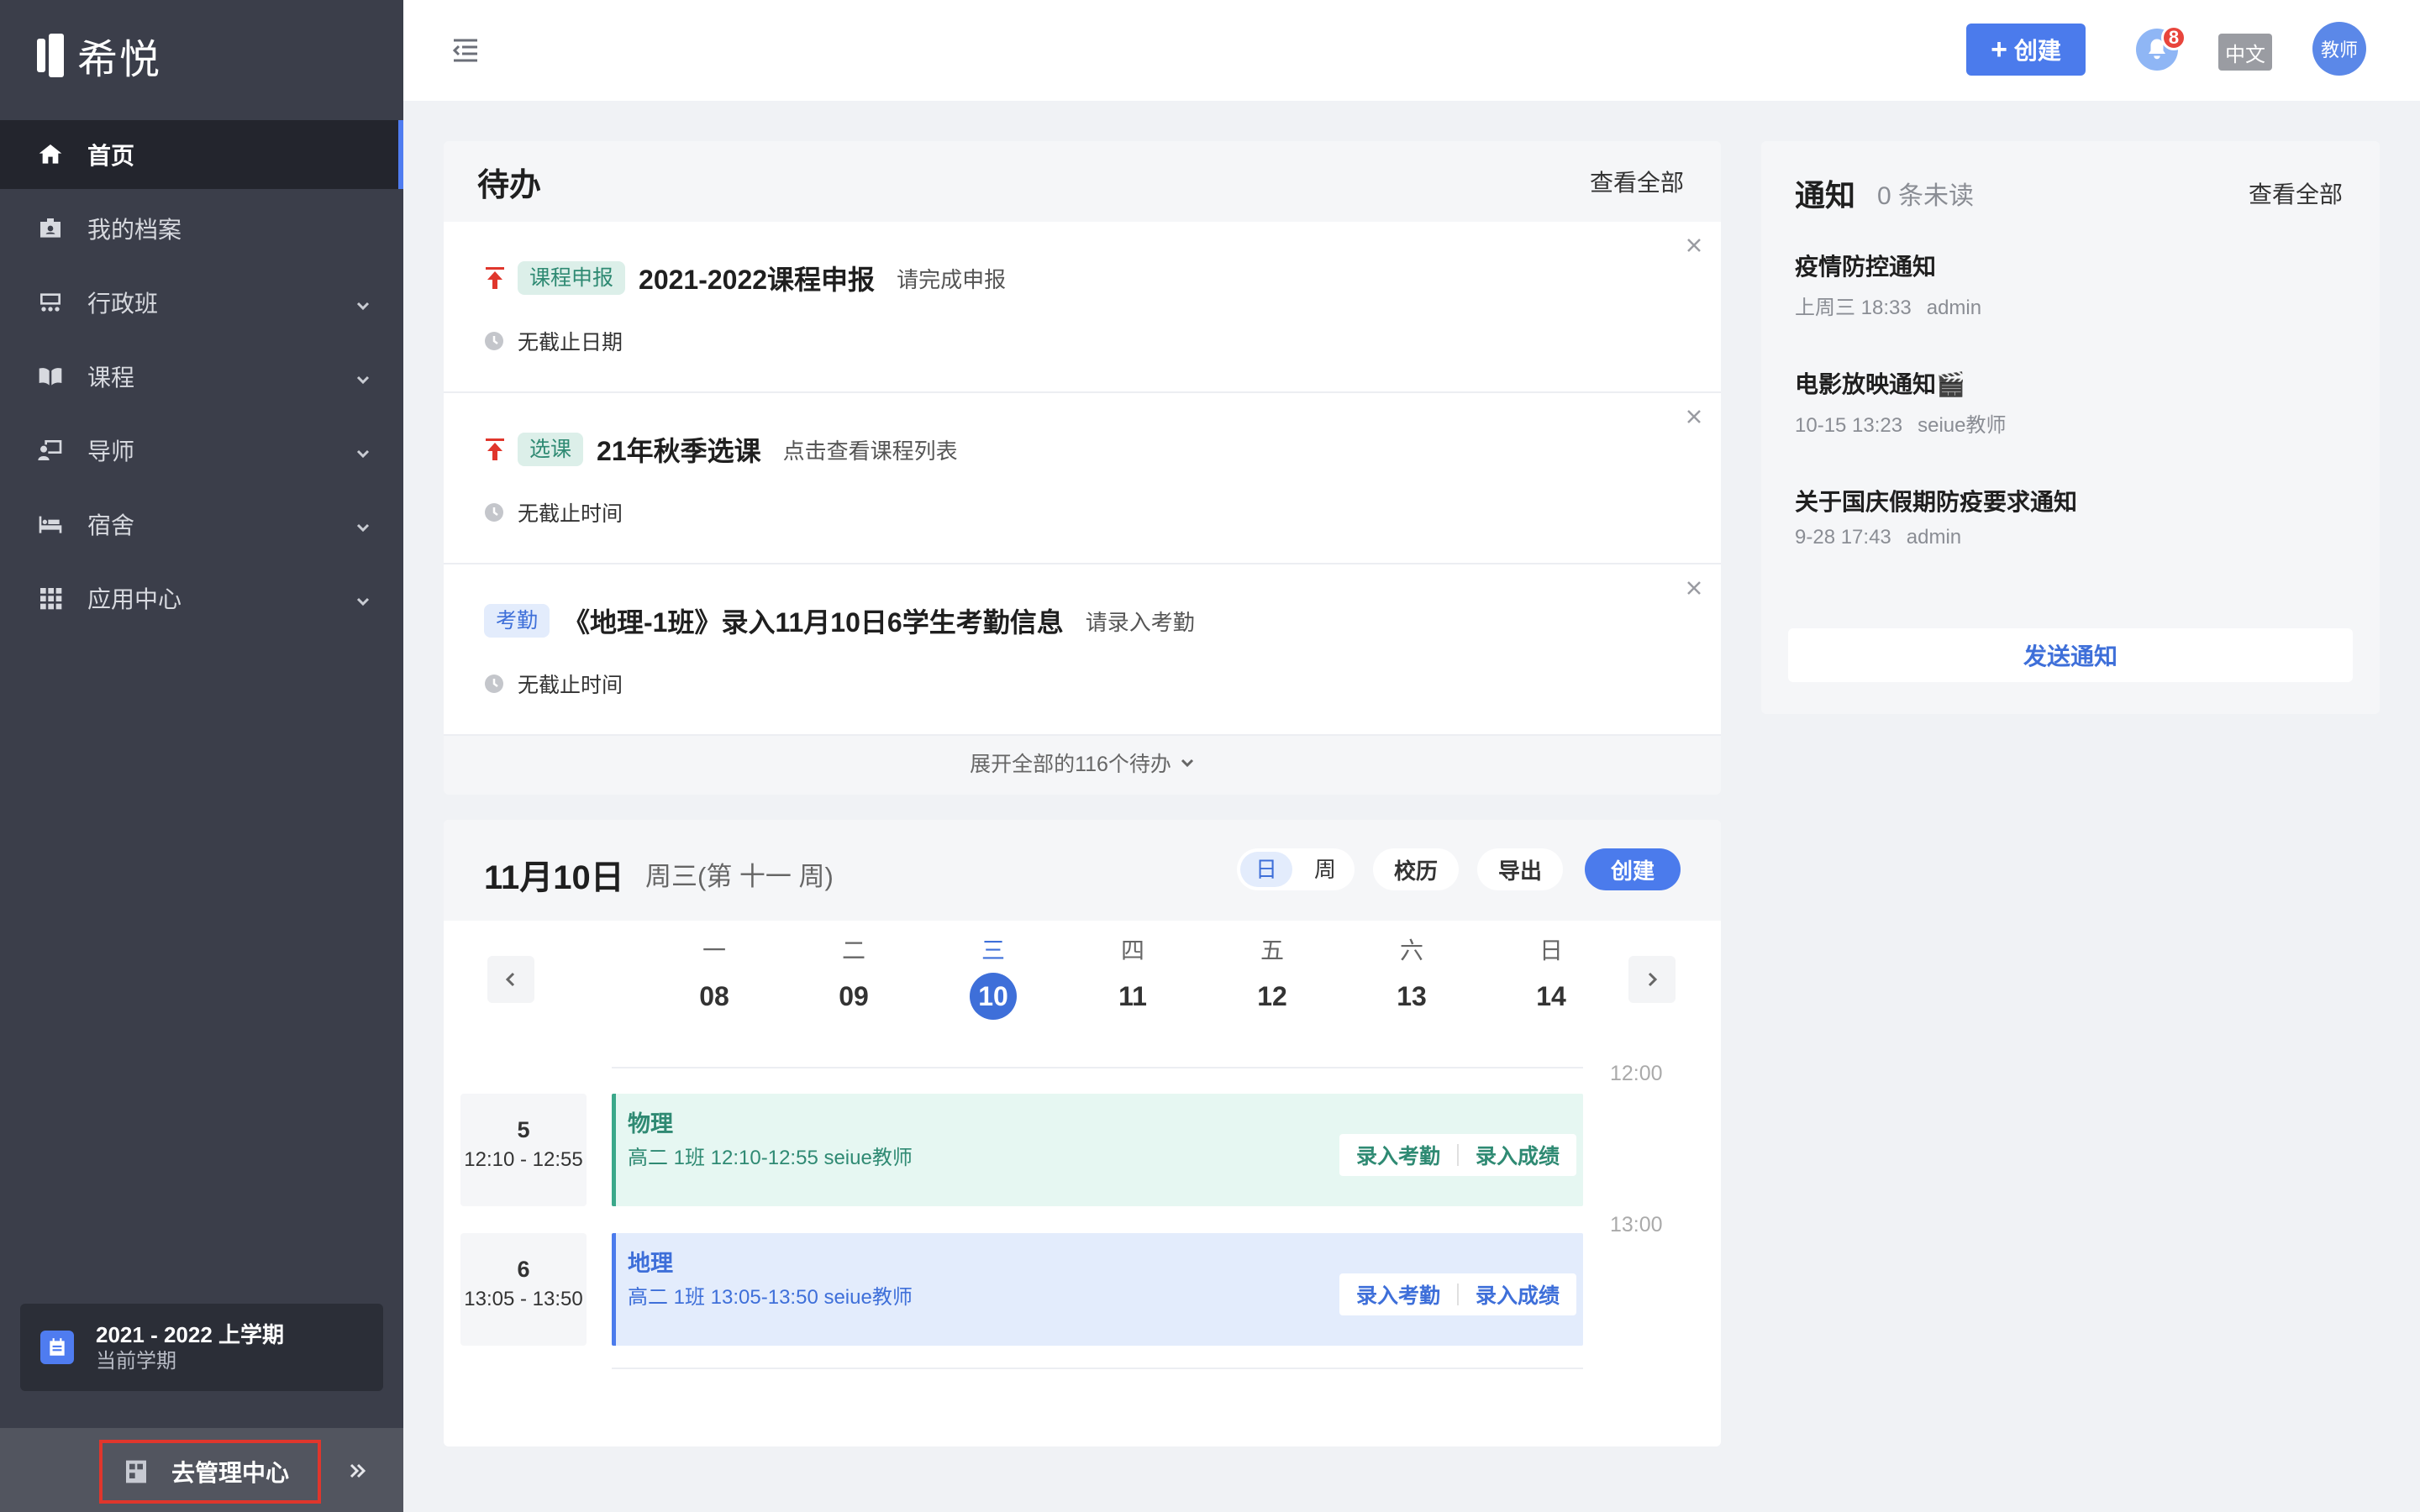  I want to click on todo-item-title: 《地理-1班》录入11月10日6学生考勤信息, so click(813, 620).